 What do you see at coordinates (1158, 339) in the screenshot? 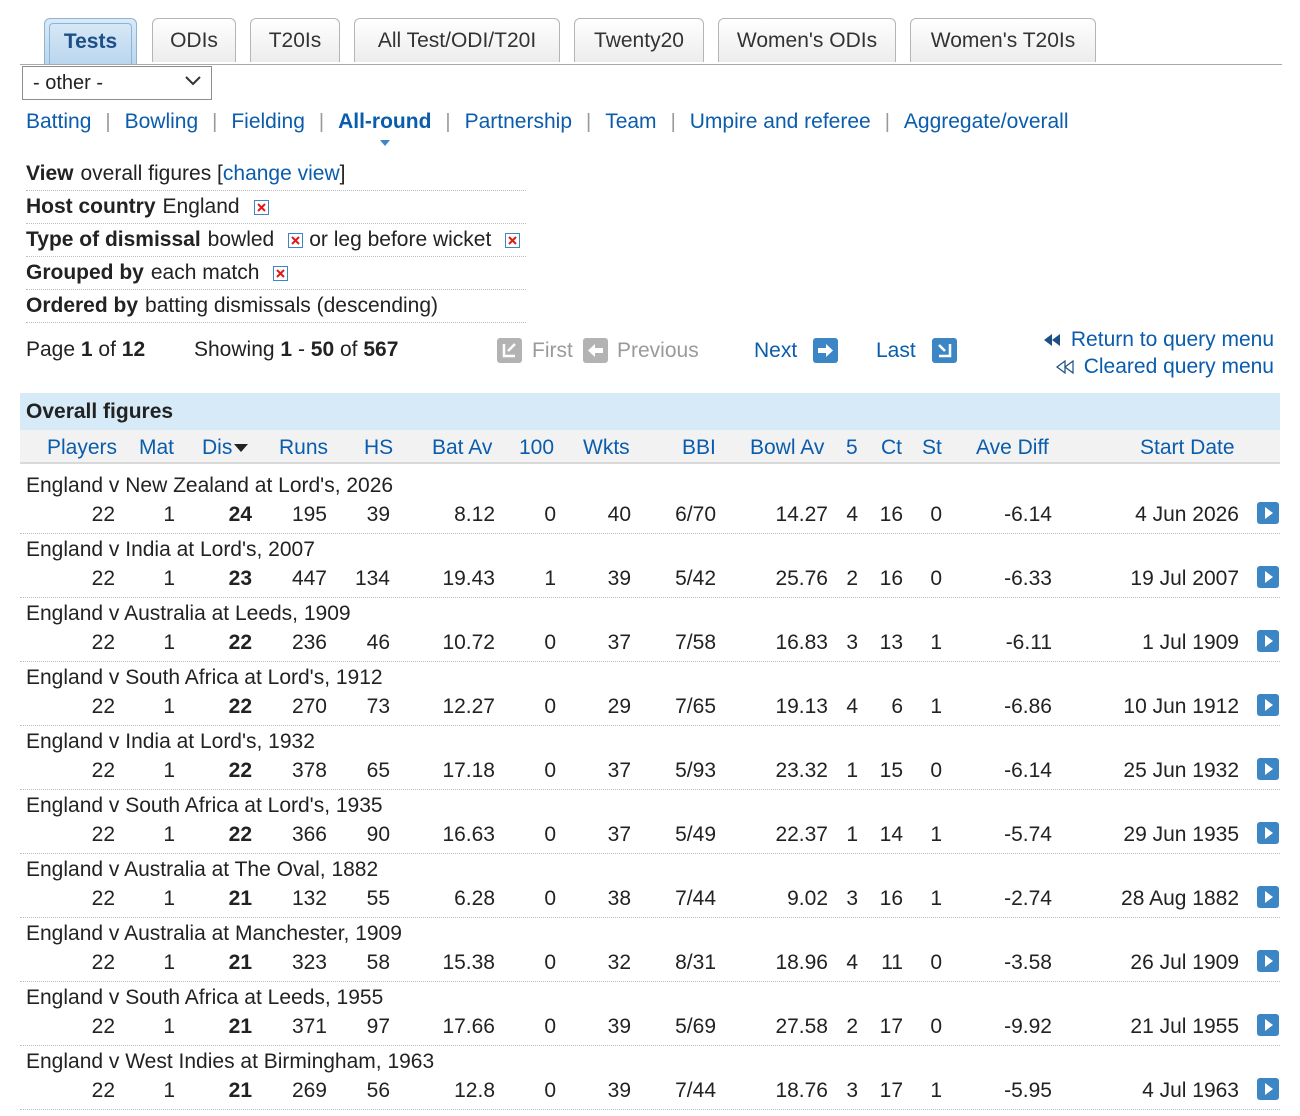
I see `return-to-query-menu-link: Return to query menu` at bounding box center [1158, 339].